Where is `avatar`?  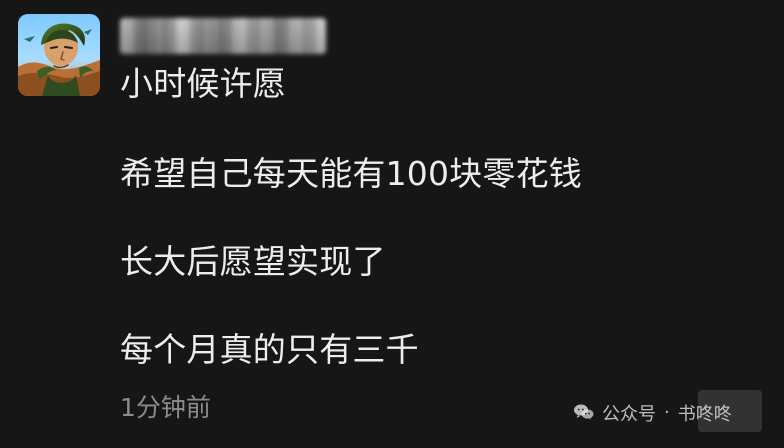
avatar is located at coordinates (59, 55).